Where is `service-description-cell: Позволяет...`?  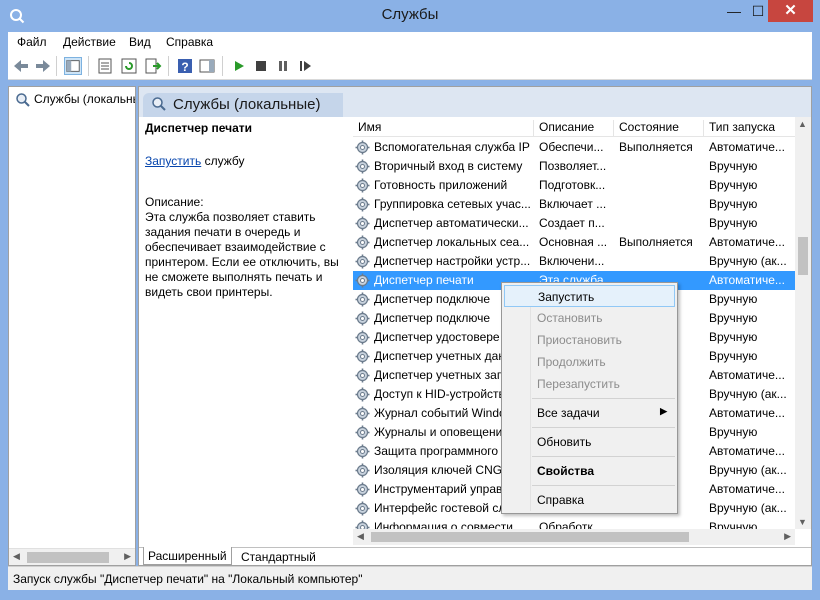 service-description-cell: Позволяет... is located at coordinates (573, 166).